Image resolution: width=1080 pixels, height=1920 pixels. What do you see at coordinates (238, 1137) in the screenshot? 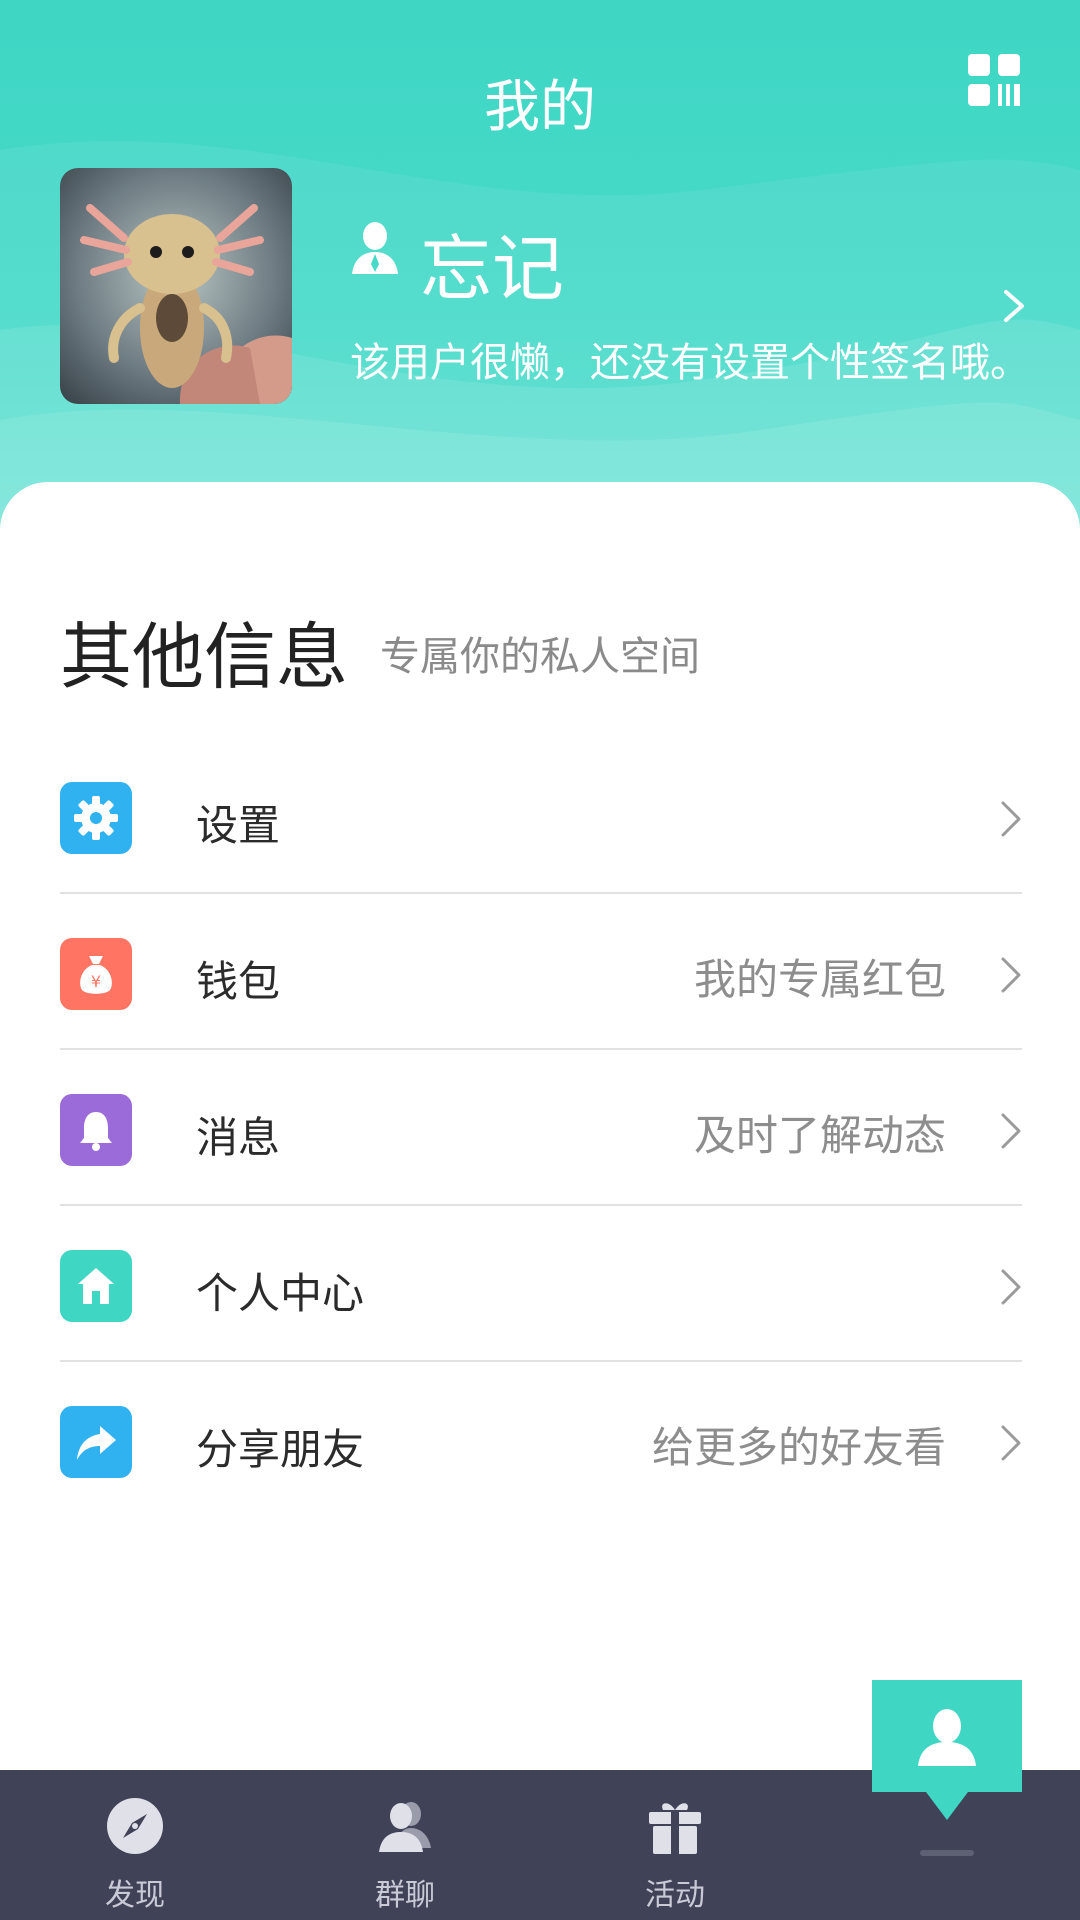
I see `menu-item-label: 消息` at bounding box center [238, 1137].